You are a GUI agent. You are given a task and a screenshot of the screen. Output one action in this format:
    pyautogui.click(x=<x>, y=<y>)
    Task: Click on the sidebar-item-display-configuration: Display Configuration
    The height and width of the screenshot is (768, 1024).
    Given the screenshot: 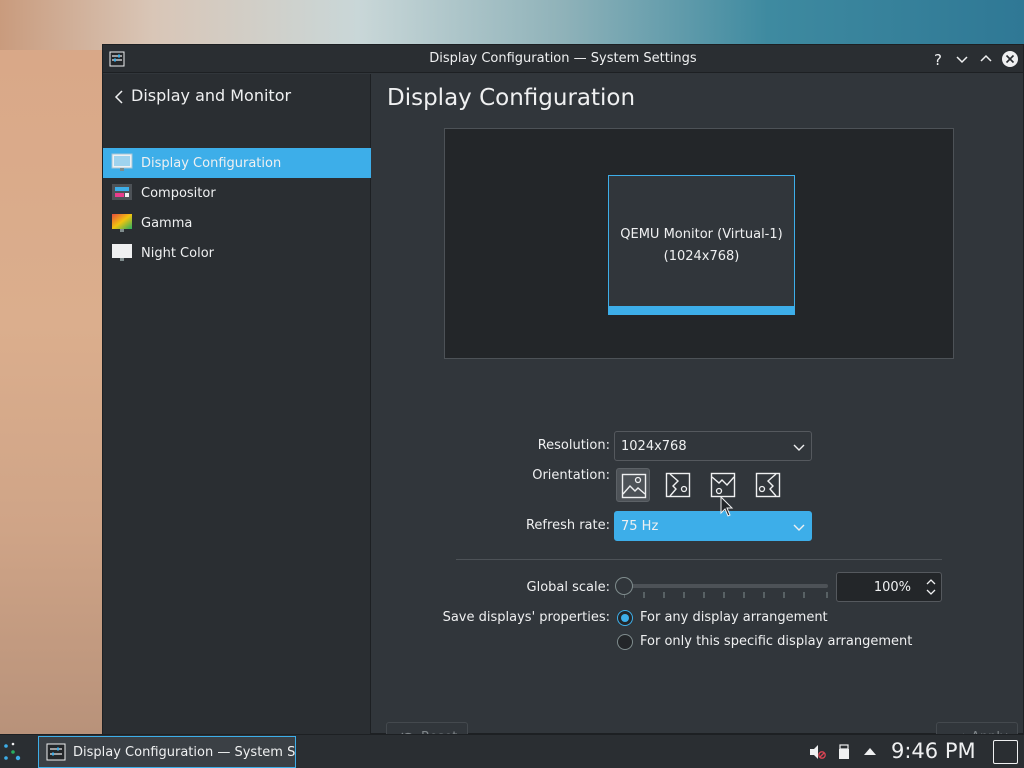 What is the action you would take?
    pyautogui.click(x=237, y=163)
    